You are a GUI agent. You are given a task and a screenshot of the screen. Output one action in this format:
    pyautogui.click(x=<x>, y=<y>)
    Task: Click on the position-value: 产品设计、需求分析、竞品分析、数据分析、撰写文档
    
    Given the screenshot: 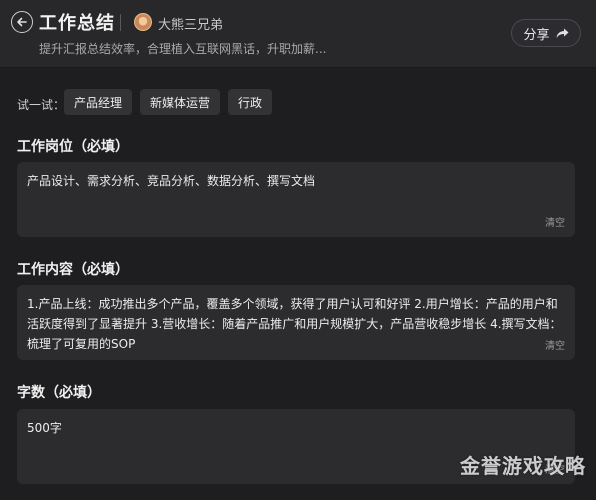 What is the action you would take?
    pyautogui.click(x=296, y=181)
    